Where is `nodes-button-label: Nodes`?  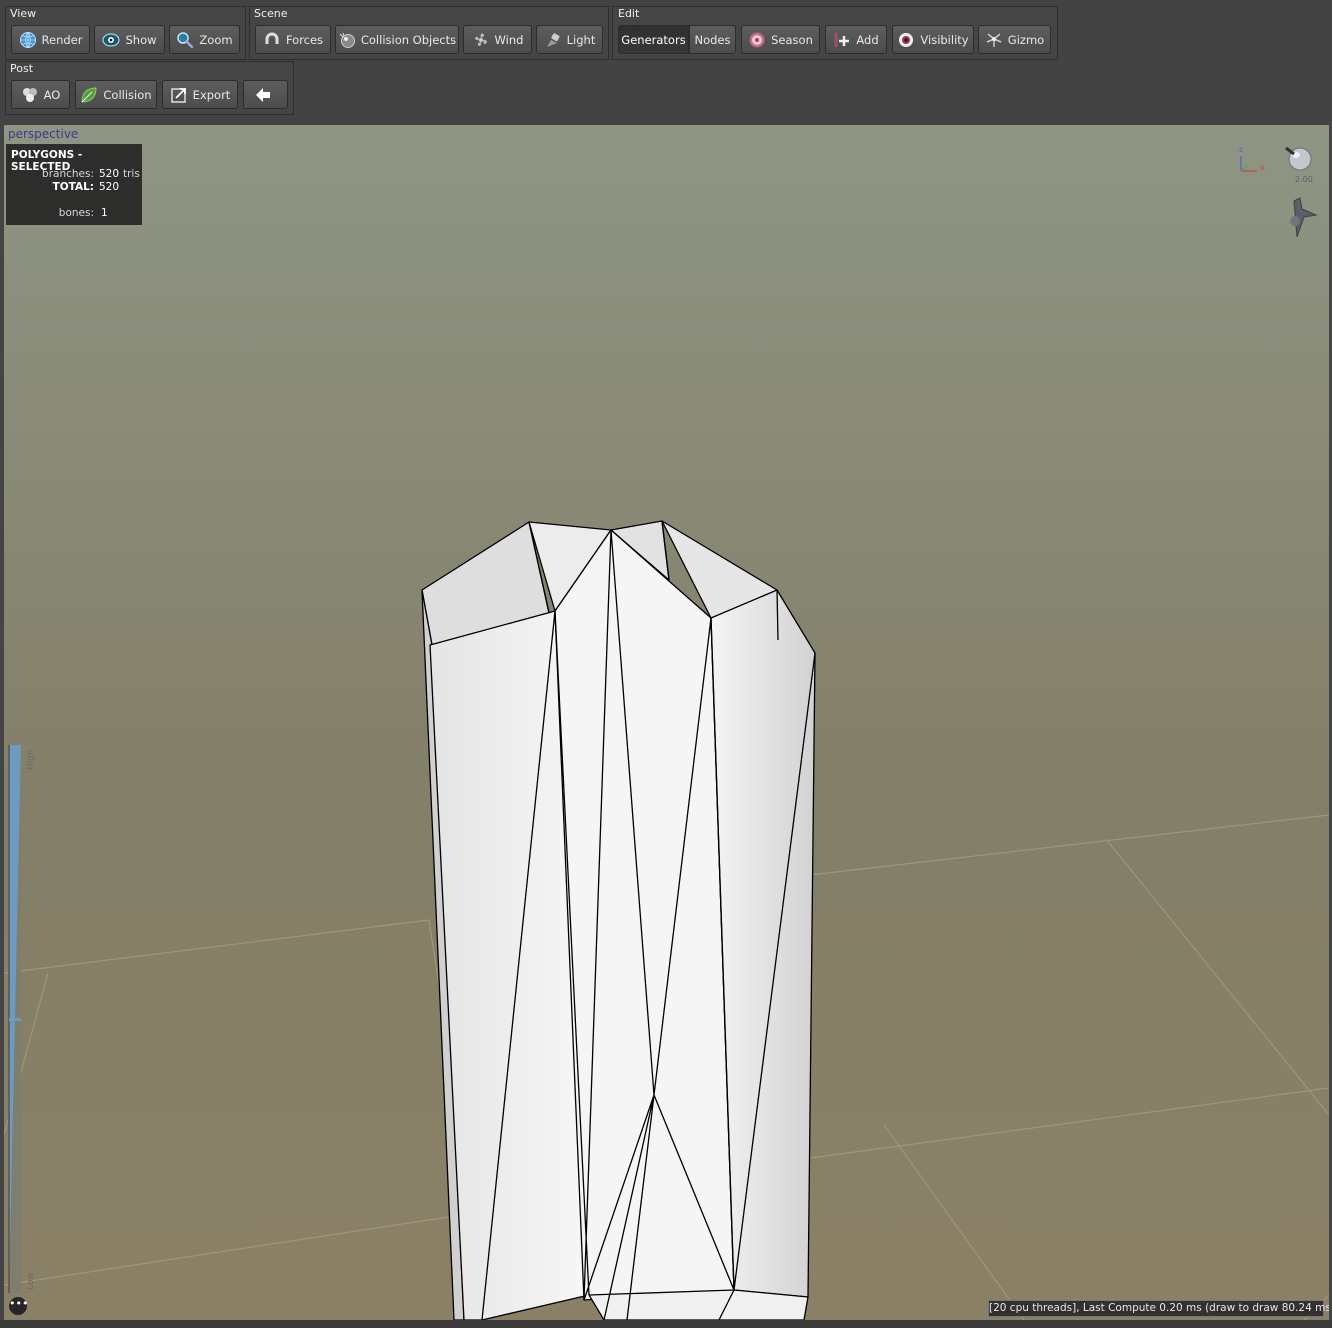 nodes-button-label: Nodes is located at coordinates (712, 39).